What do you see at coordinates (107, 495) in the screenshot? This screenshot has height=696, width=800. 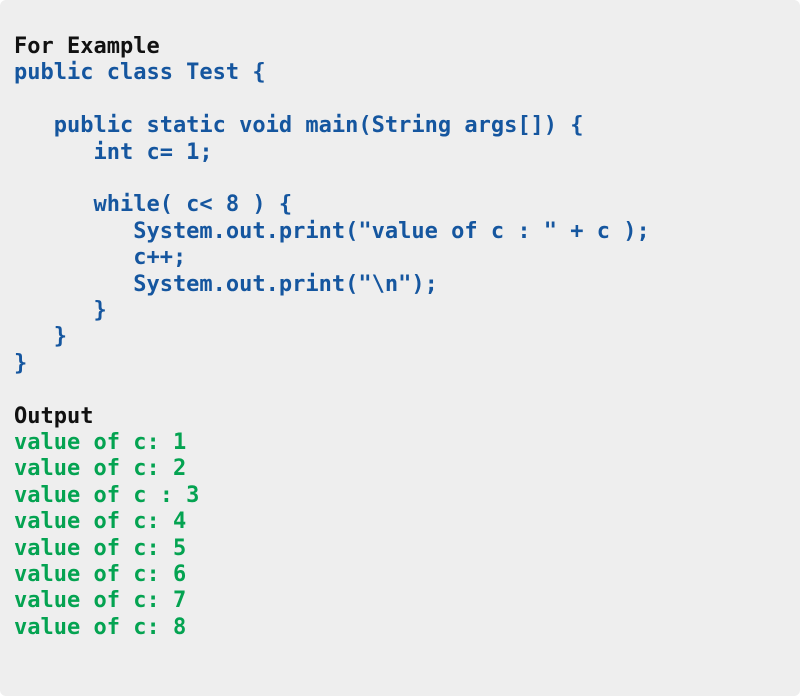 I see `output-line: value of c : 3` at bounding box center [107, 495].